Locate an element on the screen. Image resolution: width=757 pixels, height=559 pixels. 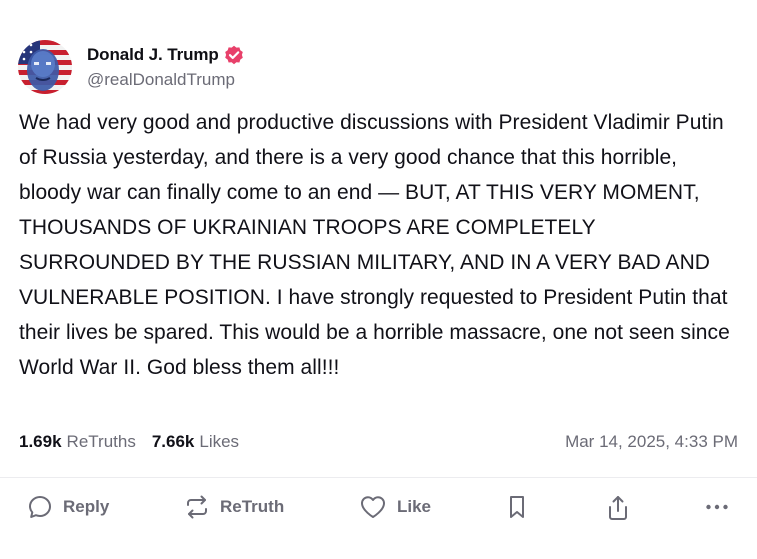
name-line: Donald J. Trump is located at coordinates (165, 55).